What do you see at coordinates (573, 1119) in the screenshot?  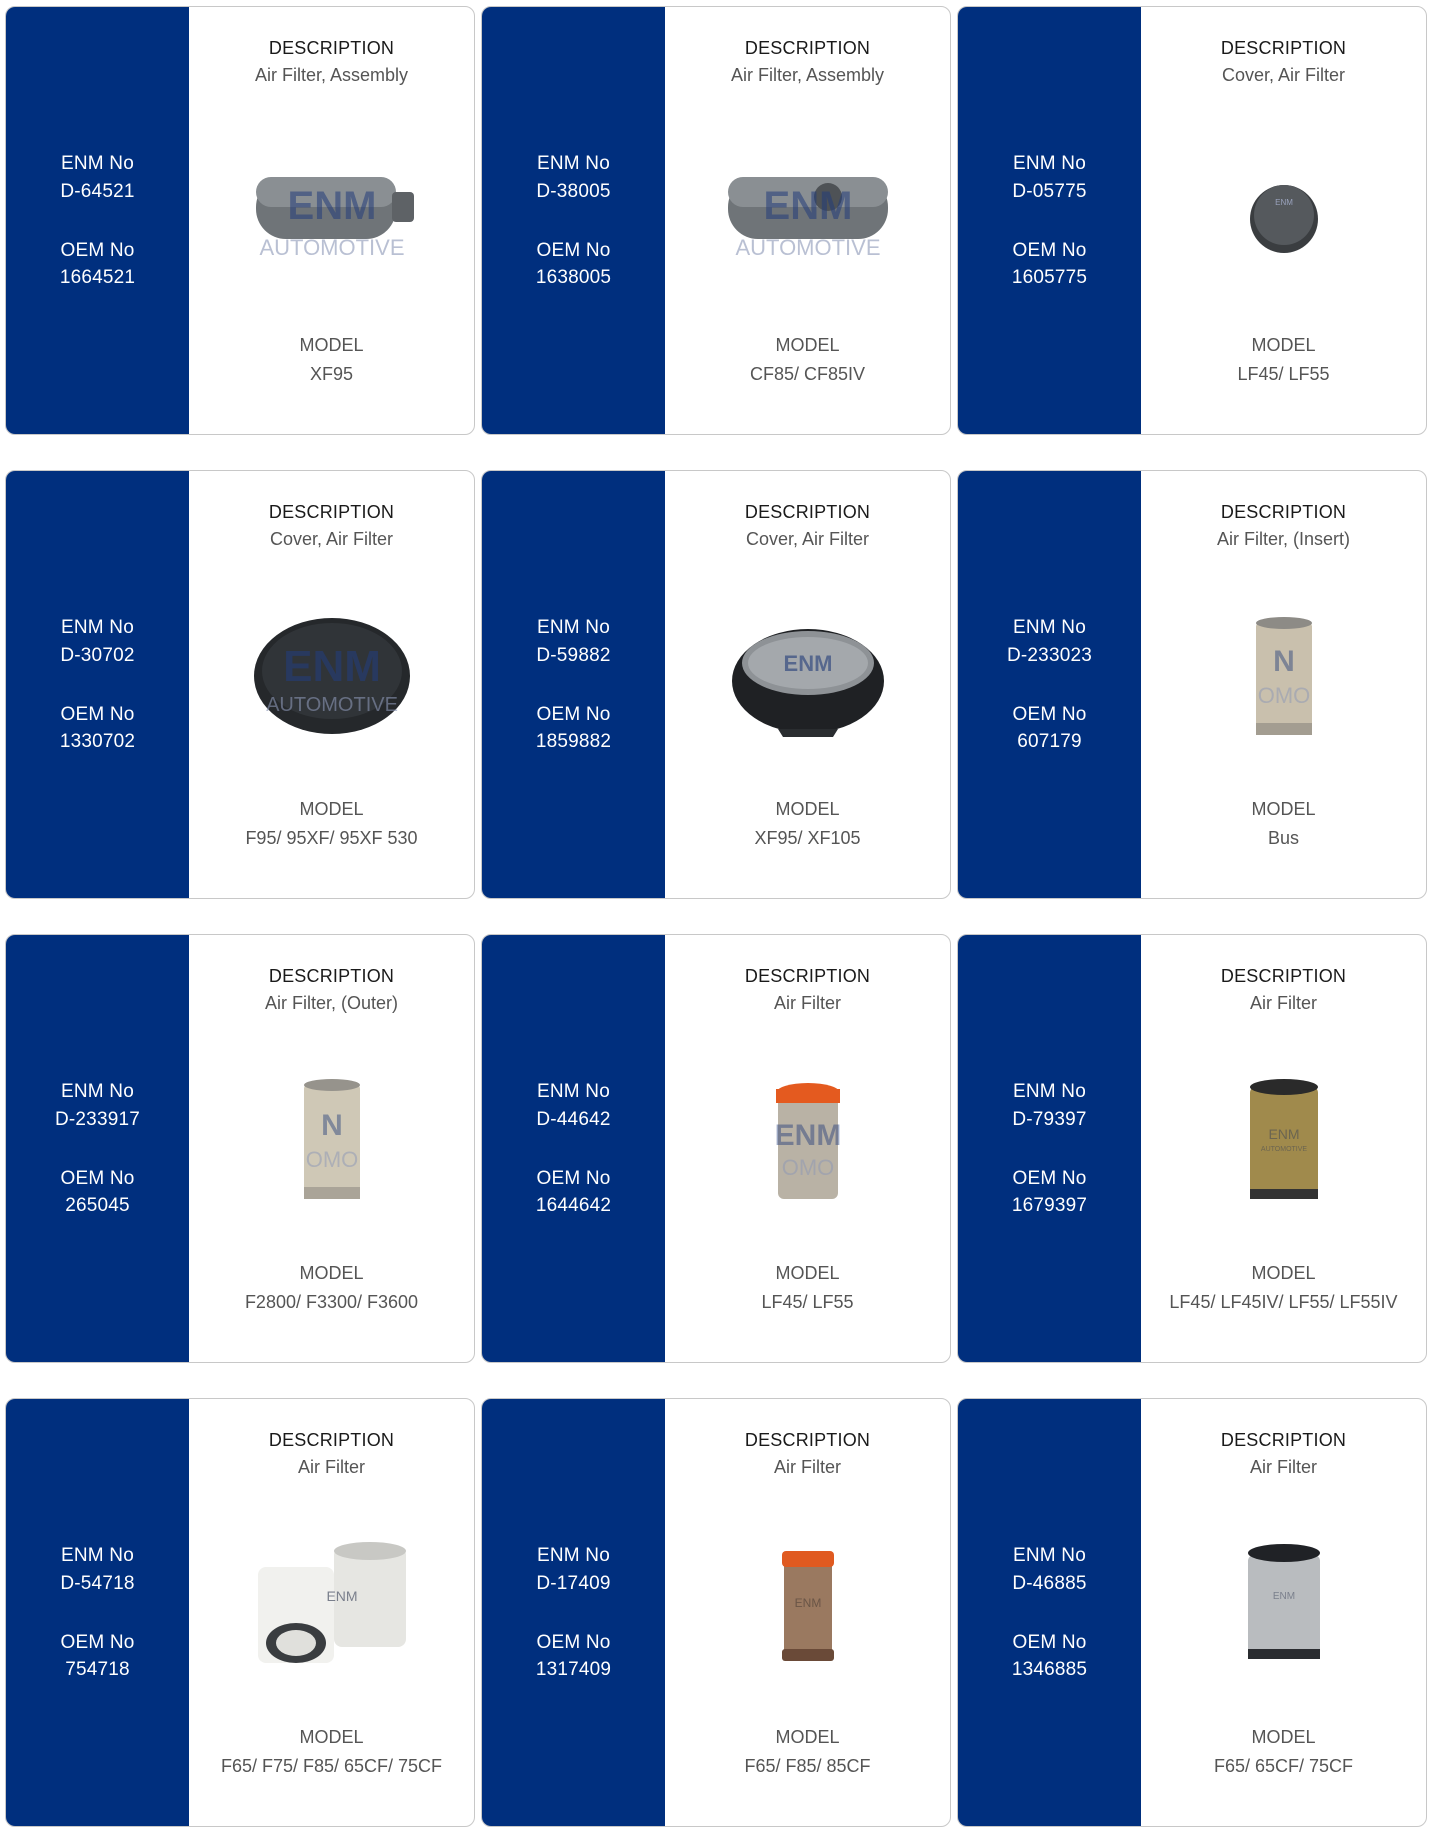 I see `enm-number: D-44642` at bounding box center [573, 1119].